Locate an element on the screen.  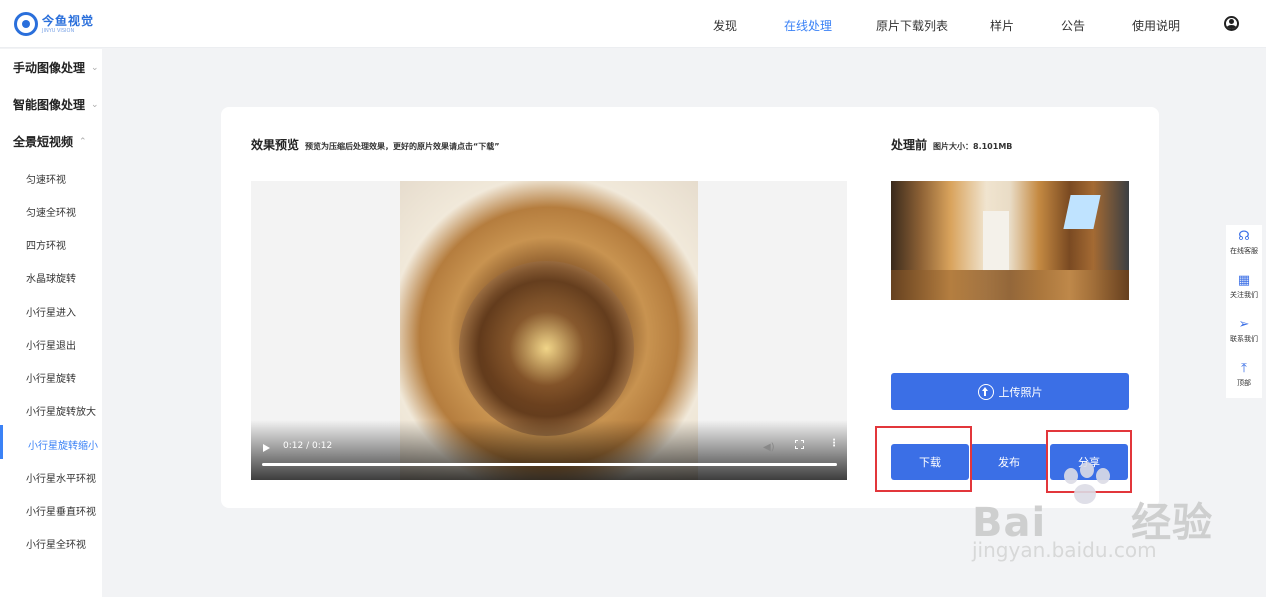
brand-name: 今鱼视觉 is located at coordinates (68, 20).